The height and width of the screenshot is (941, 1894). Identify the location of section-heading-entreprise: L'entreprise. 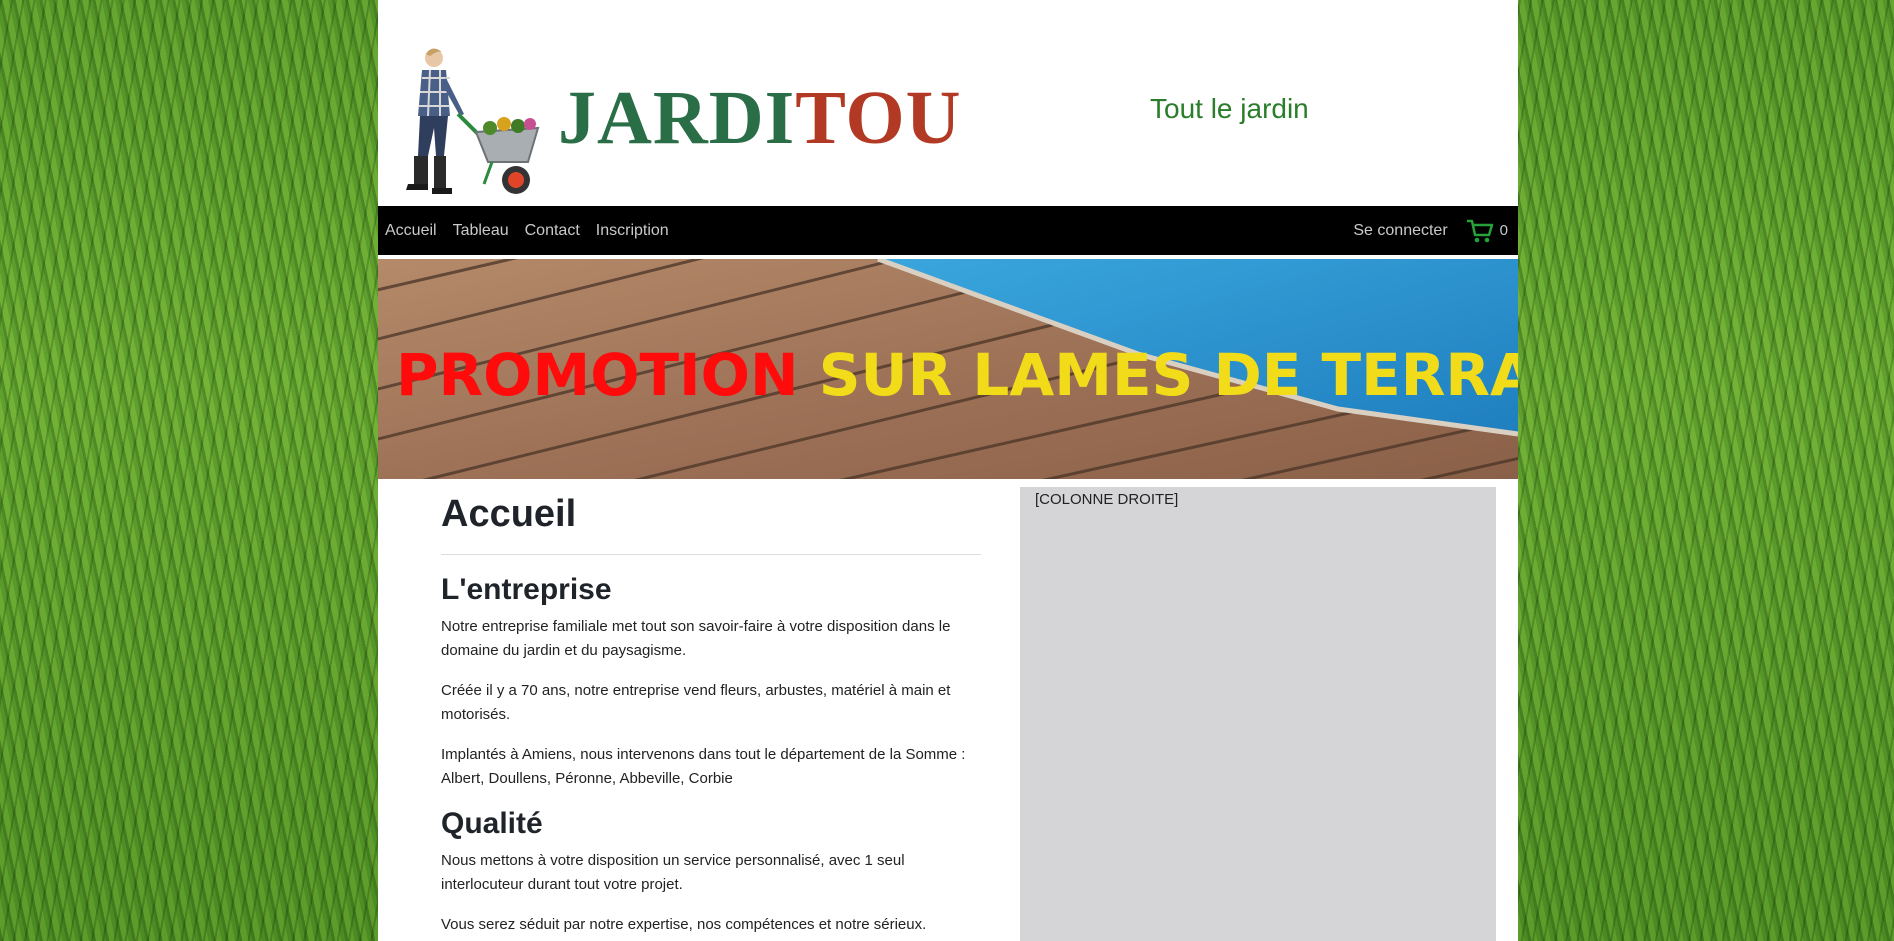
(526, 589).